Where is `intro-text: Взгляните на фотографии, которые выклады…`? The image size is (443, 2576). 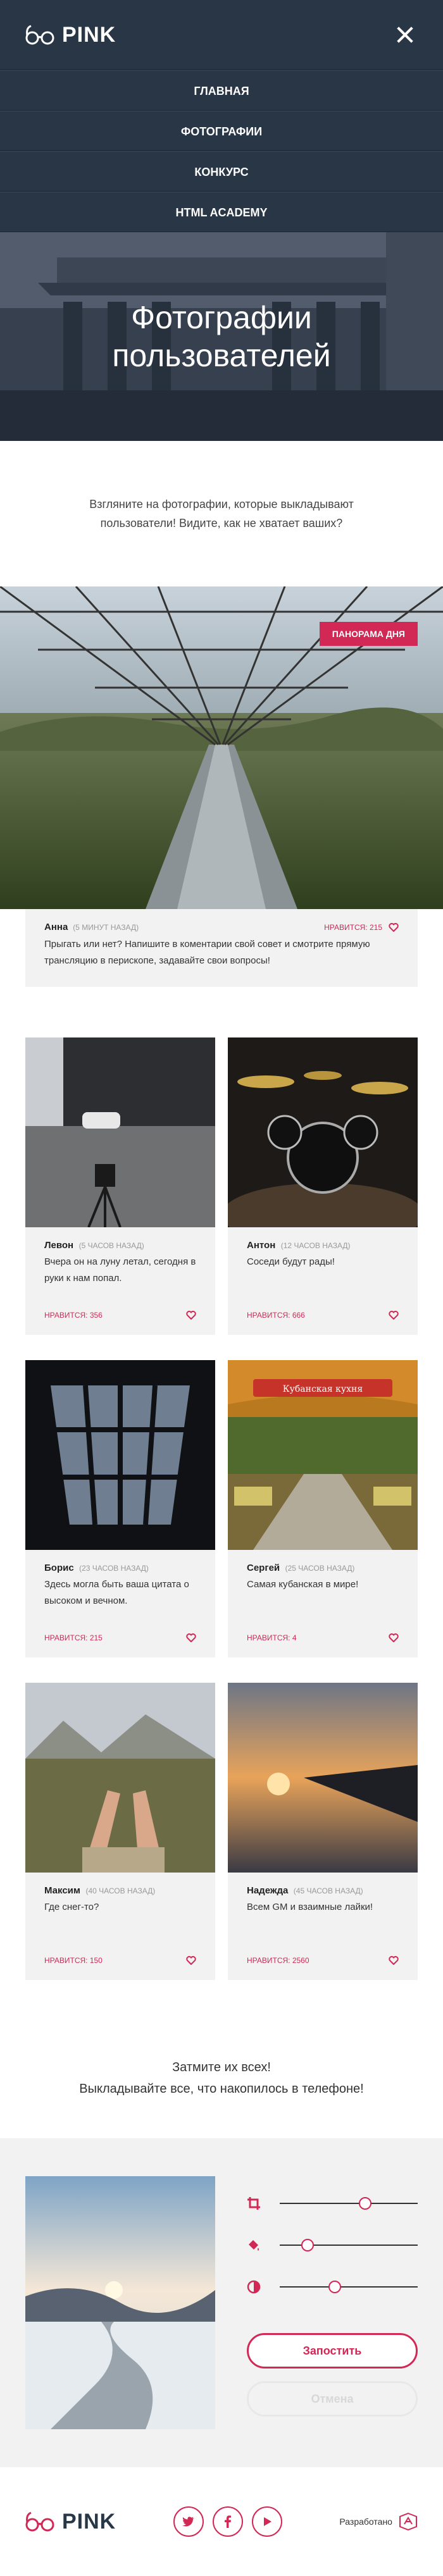 intro-text: Взгляните на фотографии, которые выклады… is located at coordinates (221, 513).